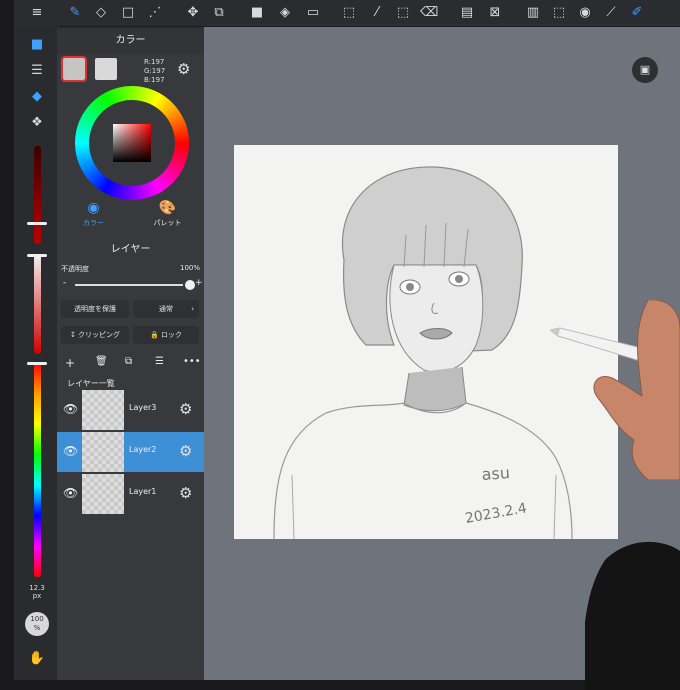 The width and height of the screenshot is (680, 690). I want to click on snap-icon: ⬚, so click(559, 13).